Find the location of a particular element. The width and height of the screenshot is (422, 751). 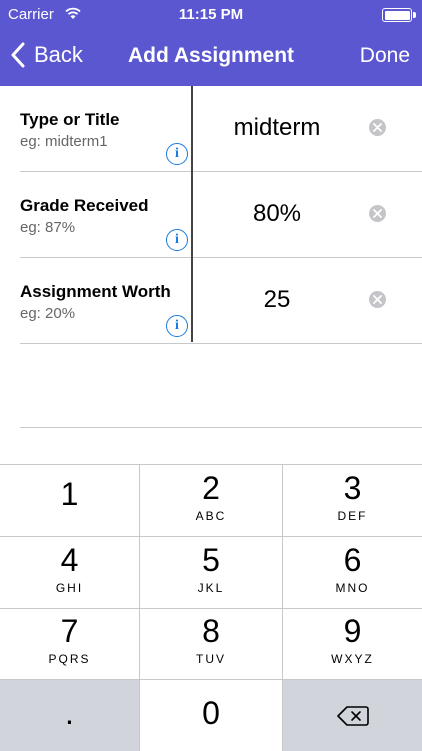

field-row-title: Type or Title eg: midterm1 i midterm is located at coordinates (221, 129).